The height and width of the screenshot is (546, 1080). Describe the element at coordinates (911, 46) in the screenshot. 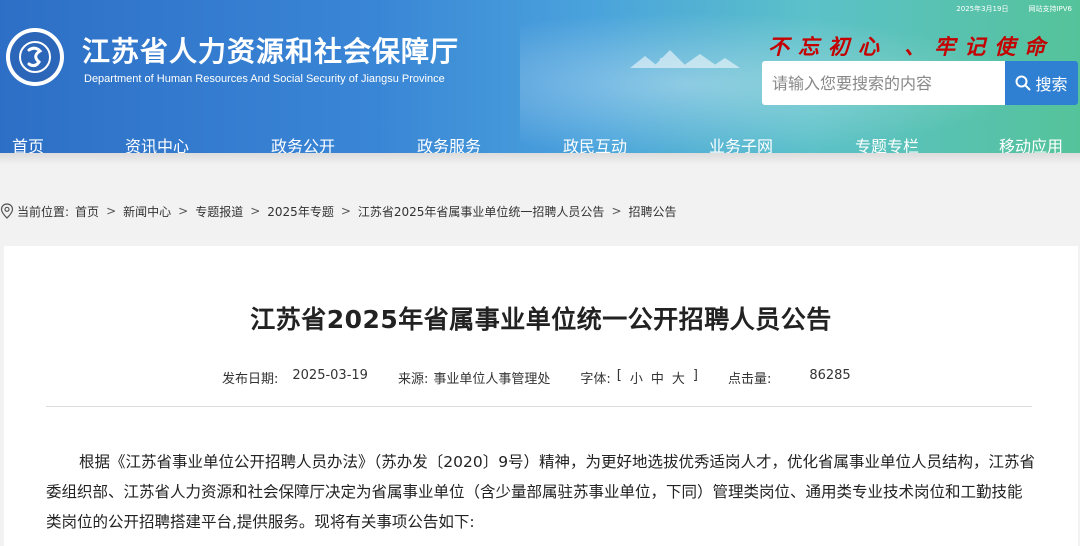

I see `slogan: 不忘初心 、牢记使命` at that location.